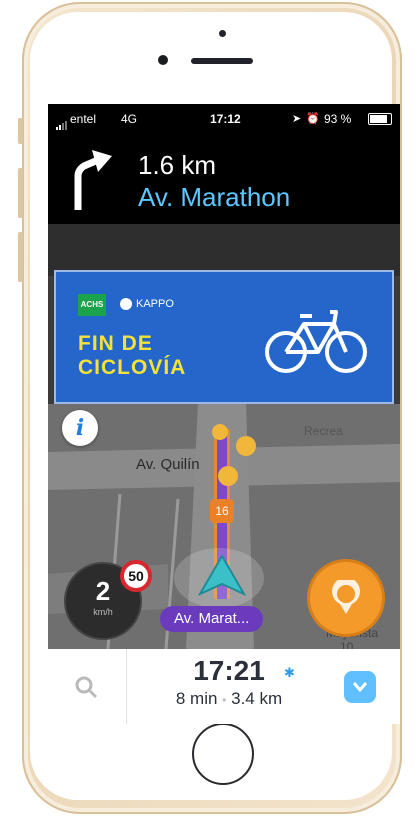  What do you see at coordinates (20, 193) in the screenshot?
I see `volume-up-button` at bounding box center [20, 193].